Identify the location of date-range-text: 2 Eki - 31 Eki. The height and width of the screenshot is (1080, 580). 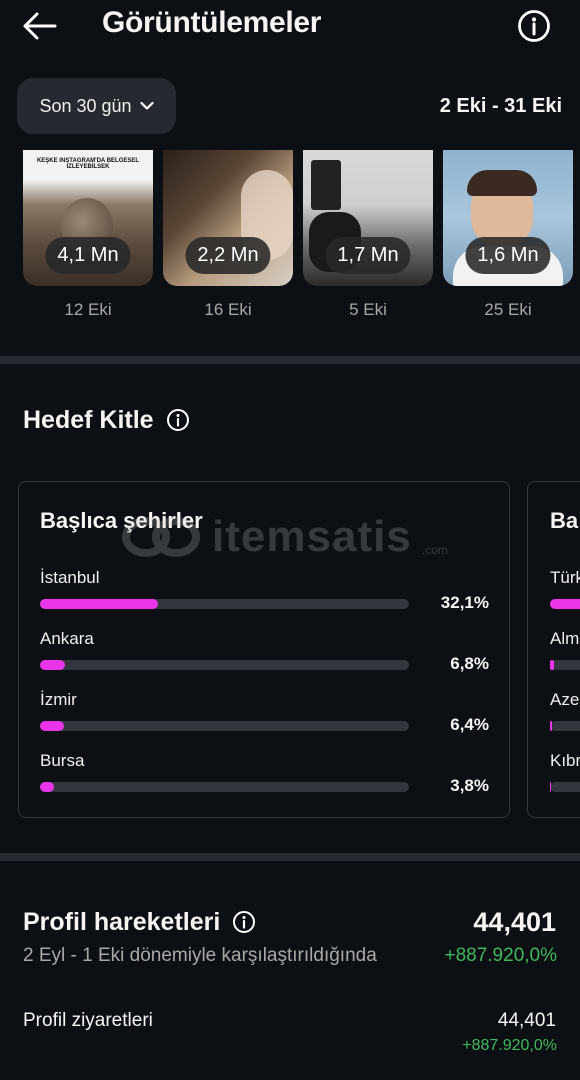
(500, 106).